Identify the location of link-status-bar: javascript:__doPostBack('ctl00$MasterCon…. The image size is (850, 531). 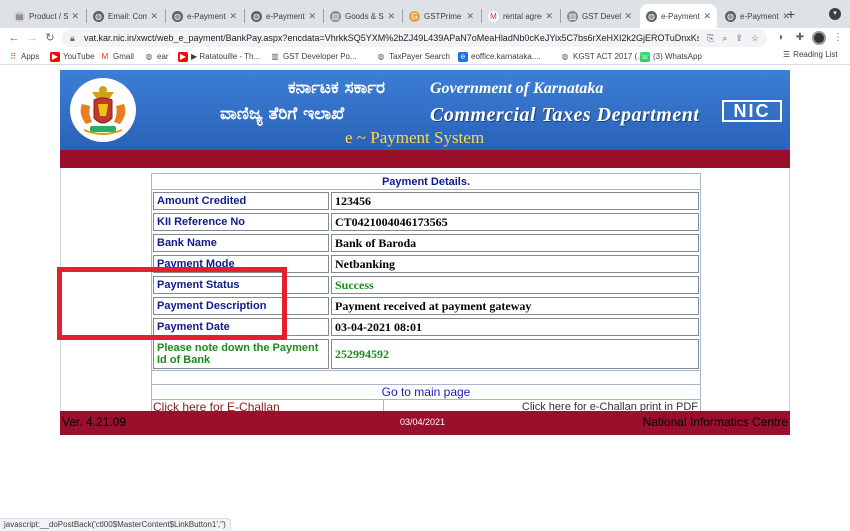
(115, 524).